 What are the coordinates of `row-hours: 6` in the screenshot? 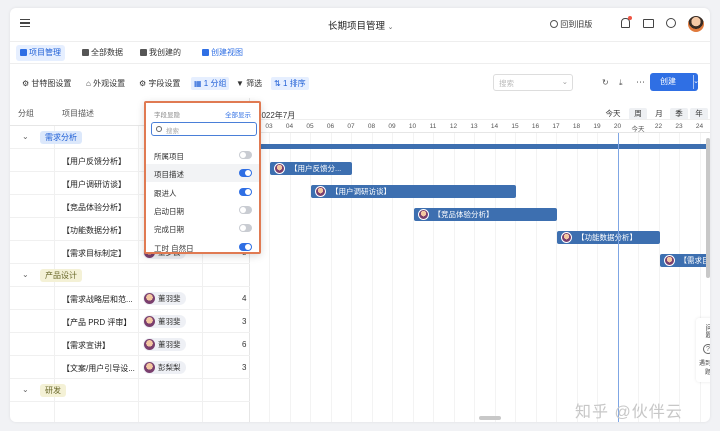 It's located at (244, 344).